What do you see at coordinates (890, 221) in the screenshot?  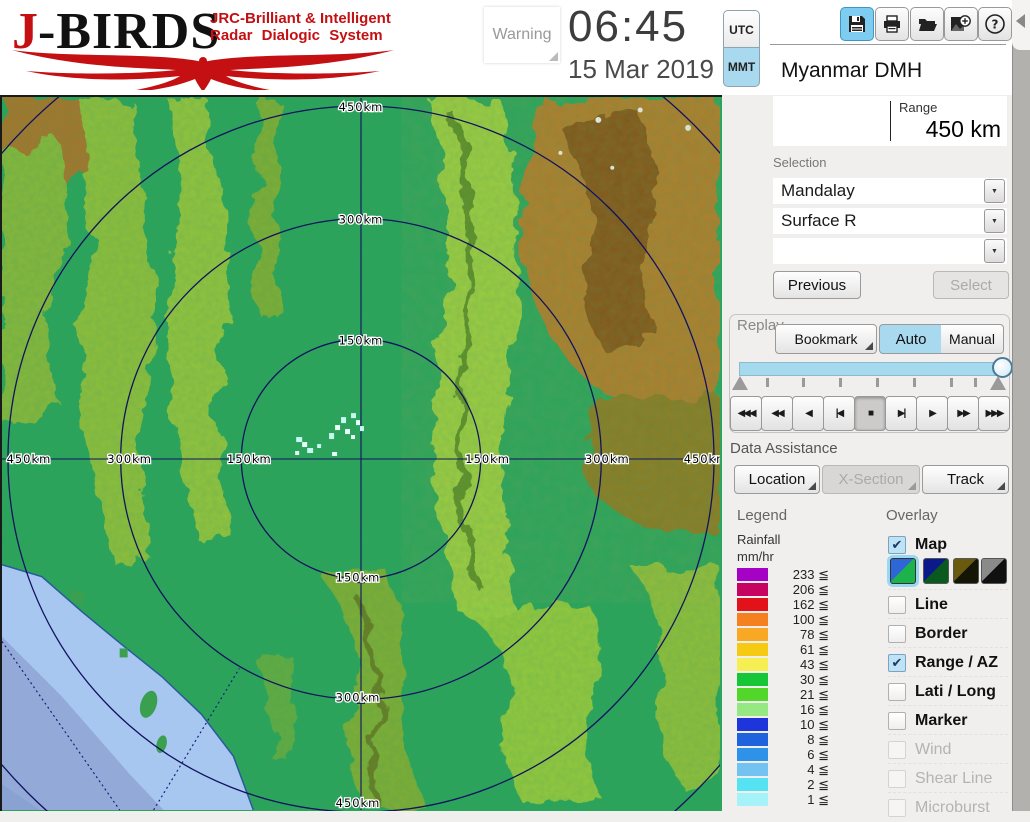 I see `product-dropdown: Surface R ▼` at bounding box center [890, 221].